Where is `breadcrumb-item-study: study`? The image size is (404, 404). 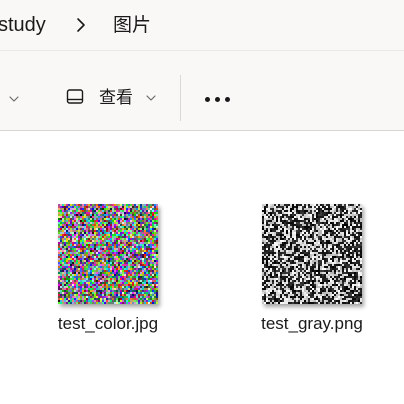 breadcrumb-item-study: study is located at coordinates (23, 25).